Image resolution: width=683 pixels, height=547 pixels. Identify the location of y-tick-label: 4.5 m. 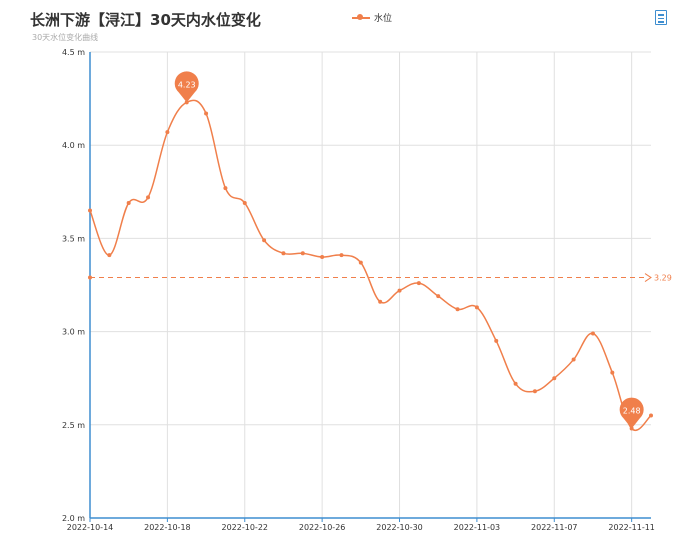
(73, 52).